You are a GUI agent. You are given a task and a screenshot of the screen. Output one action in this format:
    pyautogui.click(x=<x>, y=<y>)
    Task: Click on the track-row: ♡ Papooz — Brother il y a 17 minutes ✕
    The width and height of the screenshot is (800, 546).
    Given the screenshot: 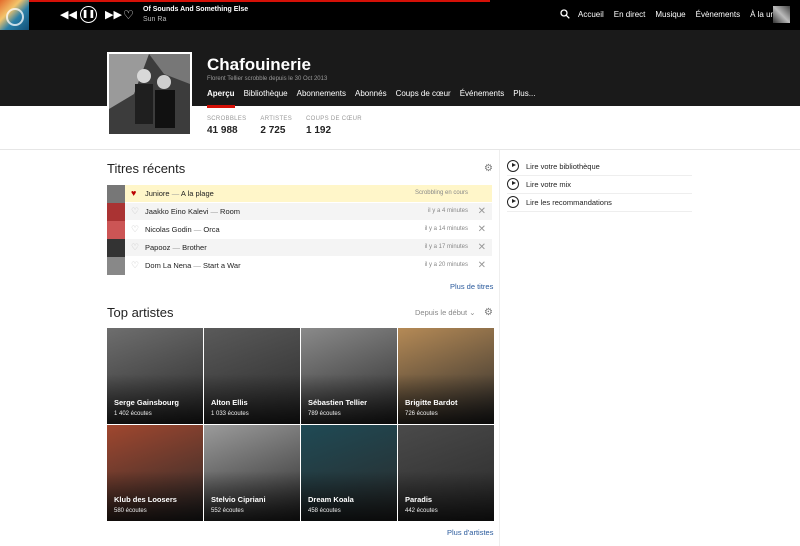 What is the action you would take?
    pyautogui.click(x=299, y=248)
    